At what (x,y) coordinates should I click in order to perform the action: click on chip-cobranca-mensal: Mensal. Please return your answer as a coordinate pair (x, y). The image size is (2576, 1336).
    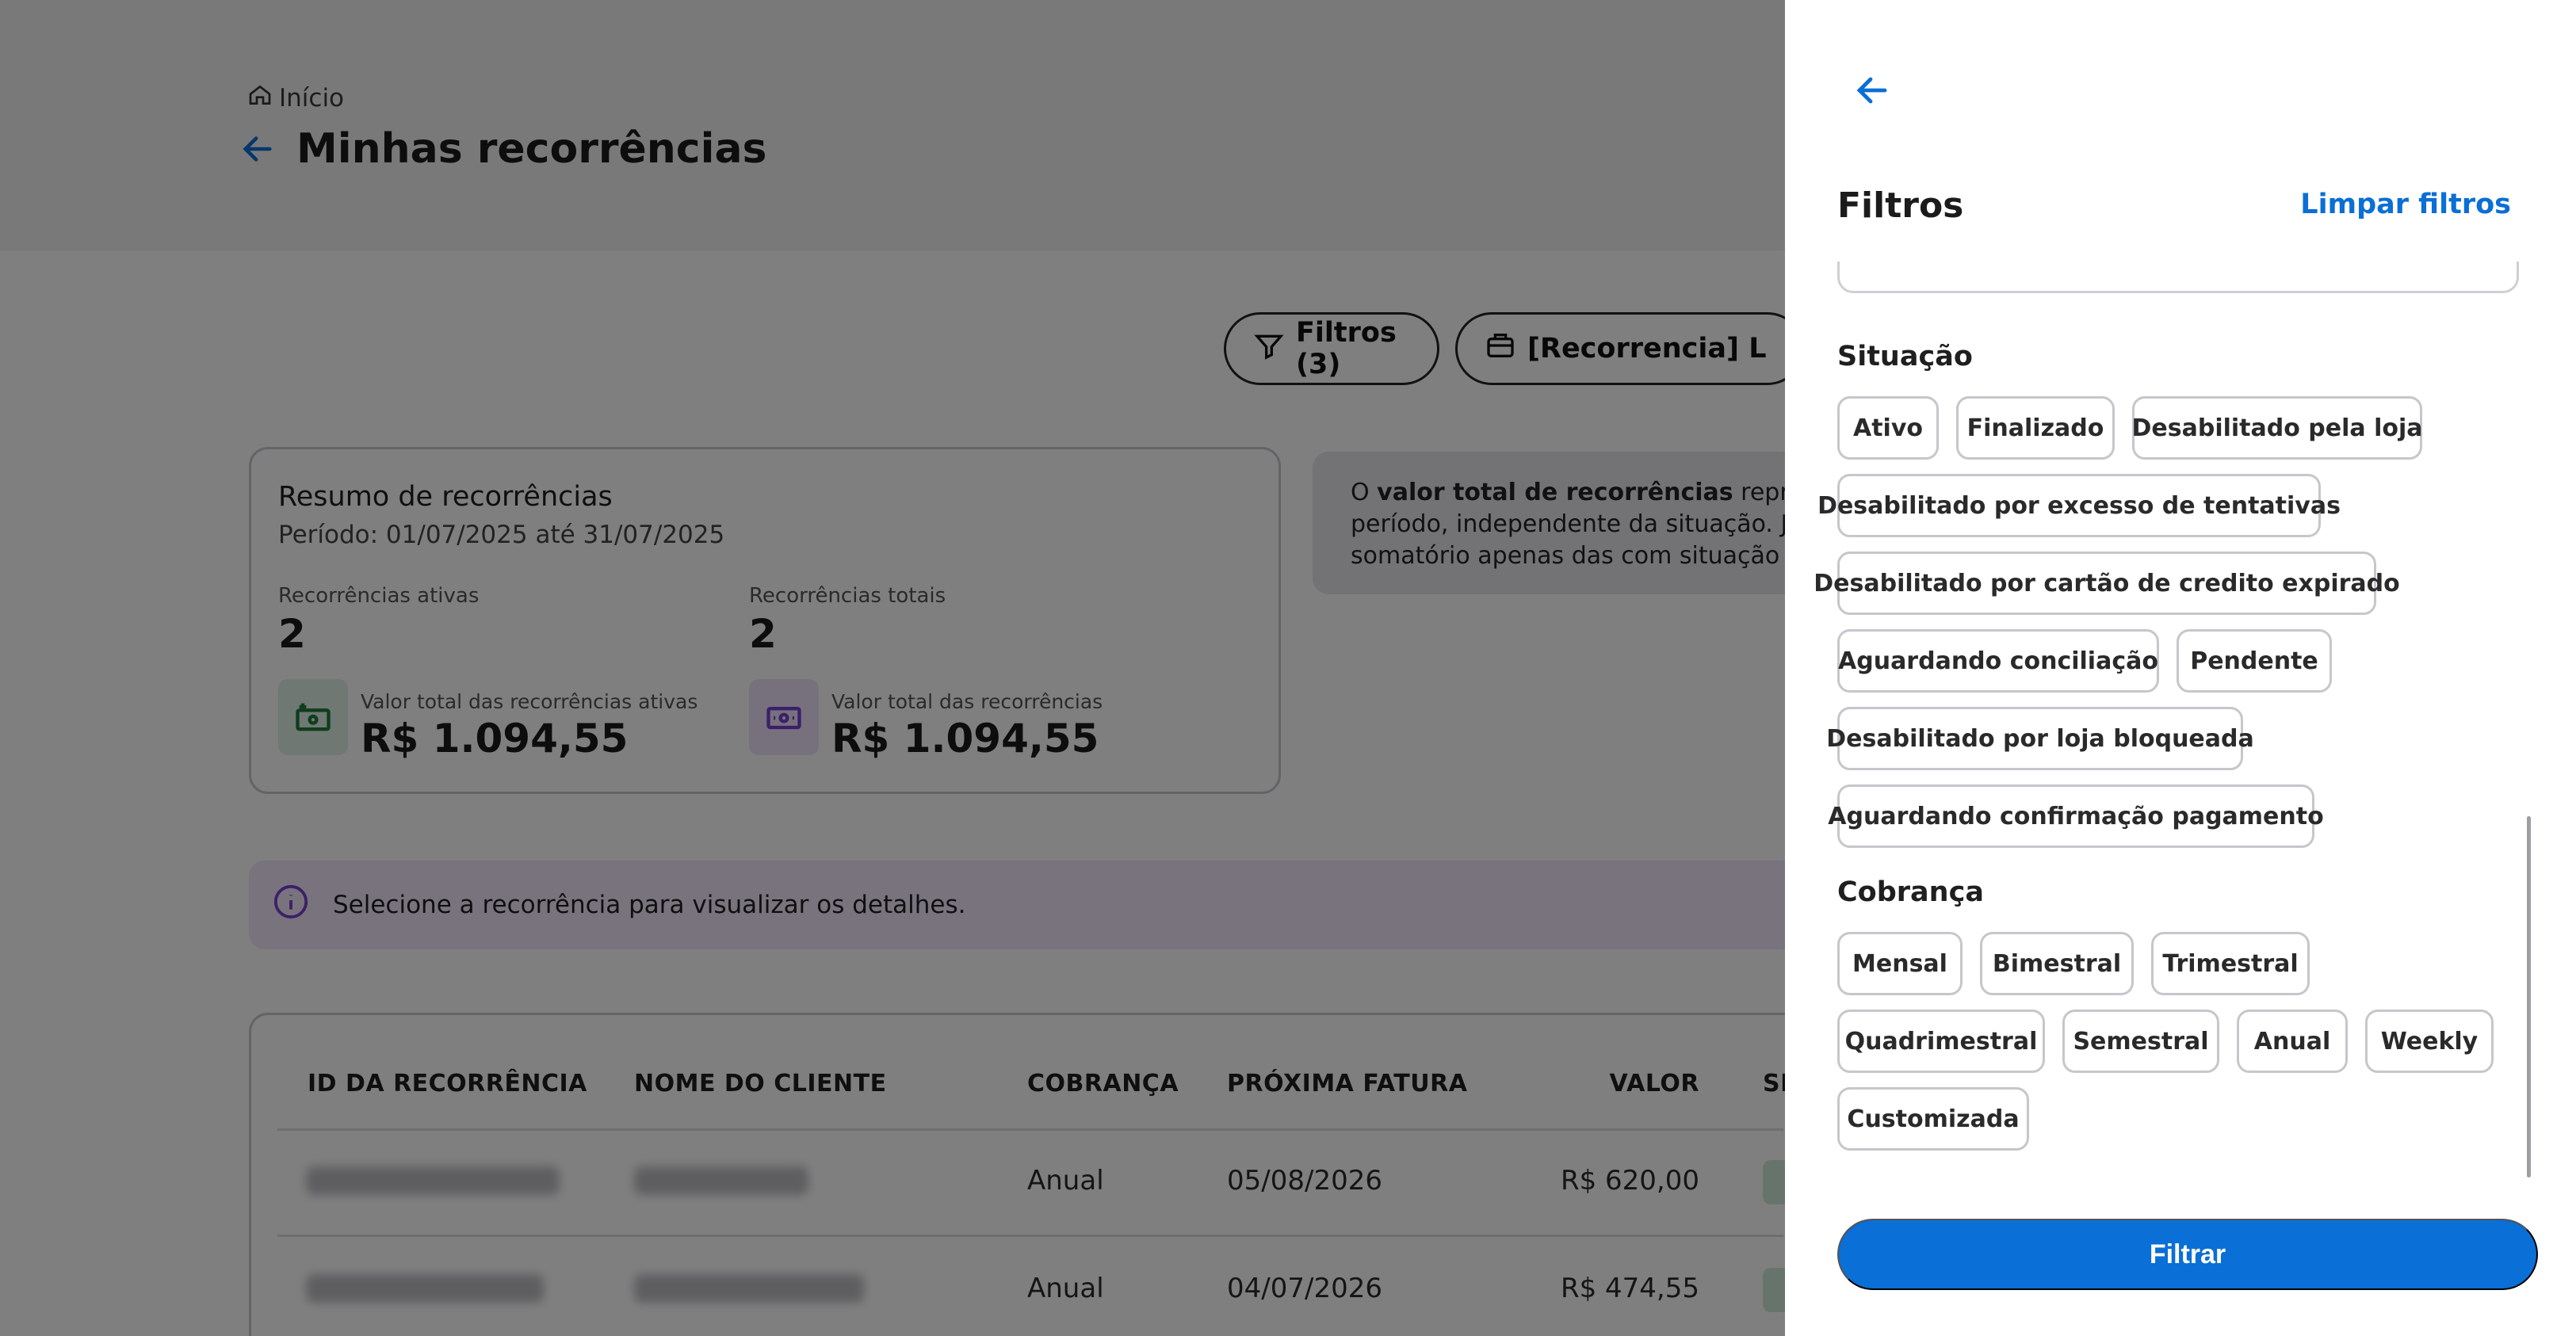
    Looking at the image, I should click on (1900, 963).